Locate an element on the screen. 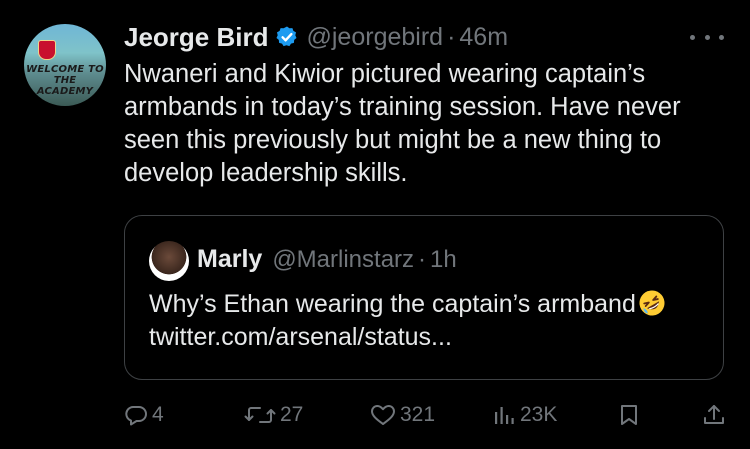  retweet-button: 27 is located at coordinates (273, 415).